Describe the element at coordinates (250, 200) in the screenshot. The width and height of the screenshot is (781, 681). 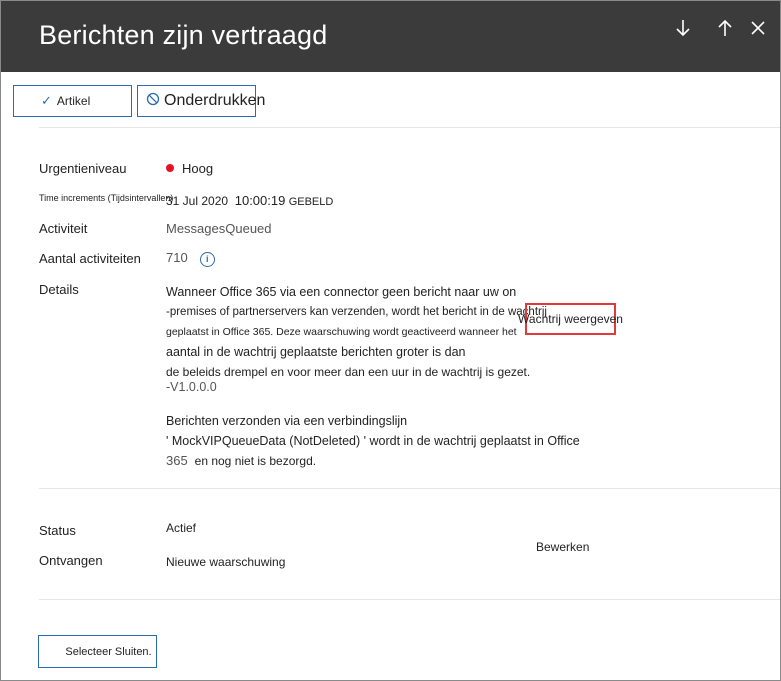
I see `time-value: 31 Jul 2020 10:00:19 GEBELD` at that location.